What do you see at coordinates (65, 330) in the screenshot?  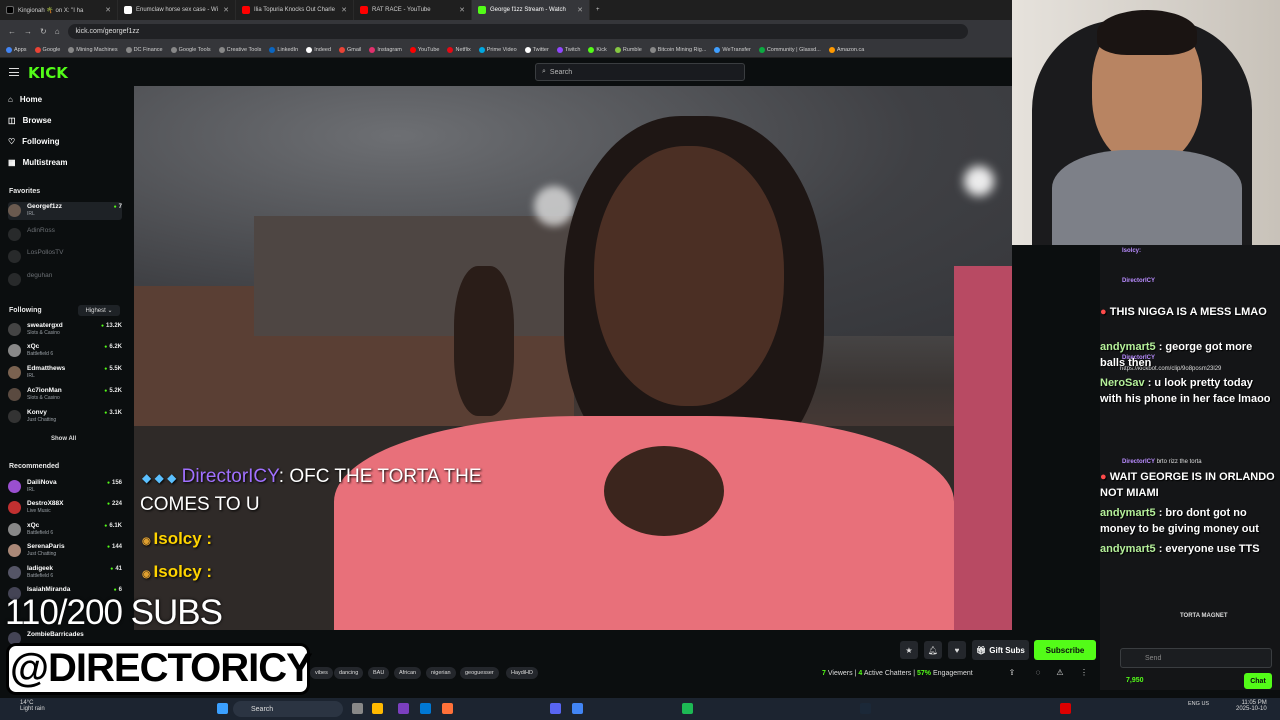 I see `following-channel: sweatergxdSlots & Casino13.2K` at bounding box center [65, 330].